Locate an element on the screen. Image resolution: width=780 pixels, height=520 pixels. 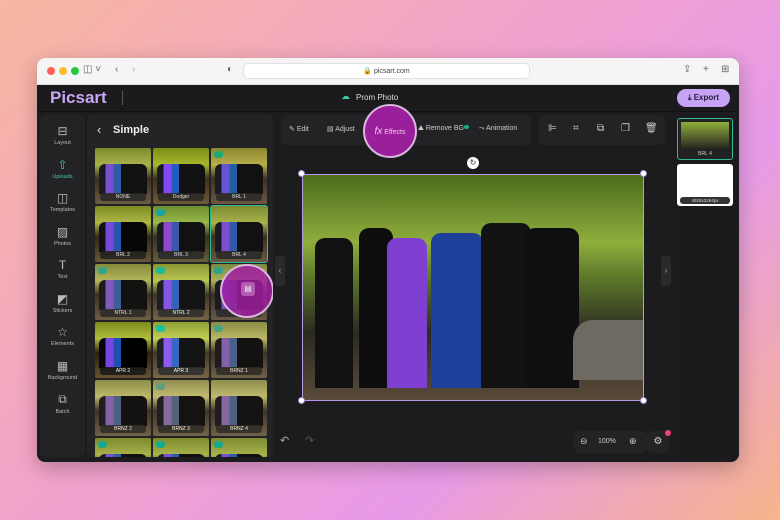
delete-icon: 🗑 is located at coordinates (651, 128).